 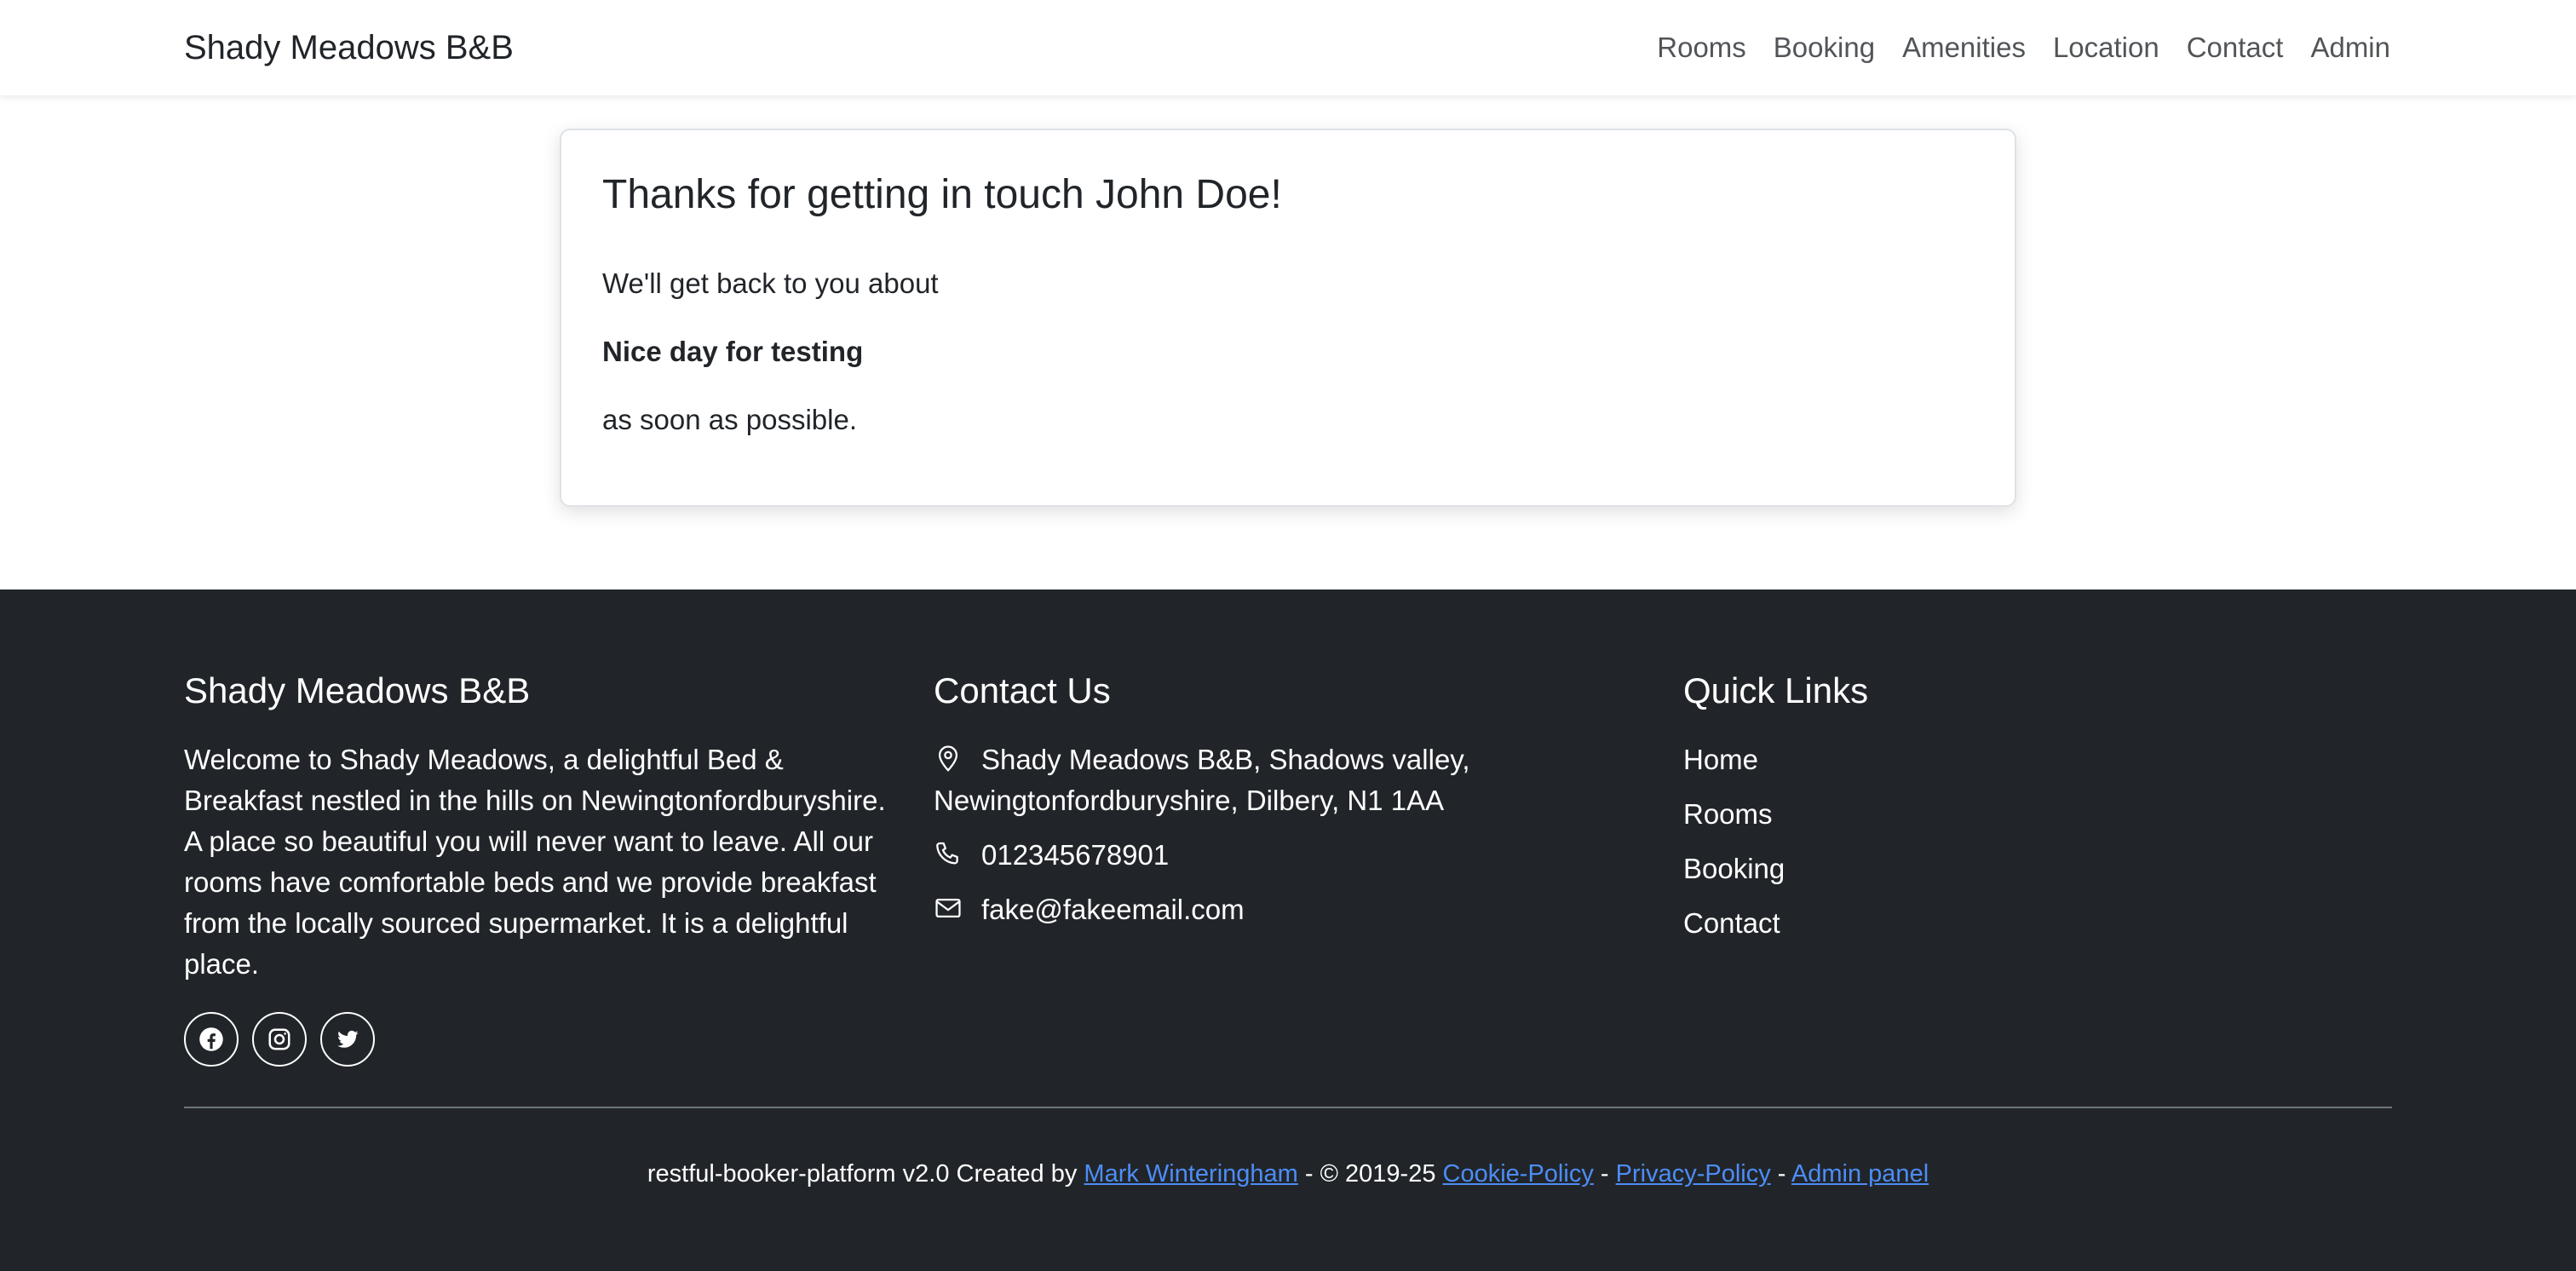 I want to click on quick-link-rooms: Rooms, so click(x=1728, y=814).